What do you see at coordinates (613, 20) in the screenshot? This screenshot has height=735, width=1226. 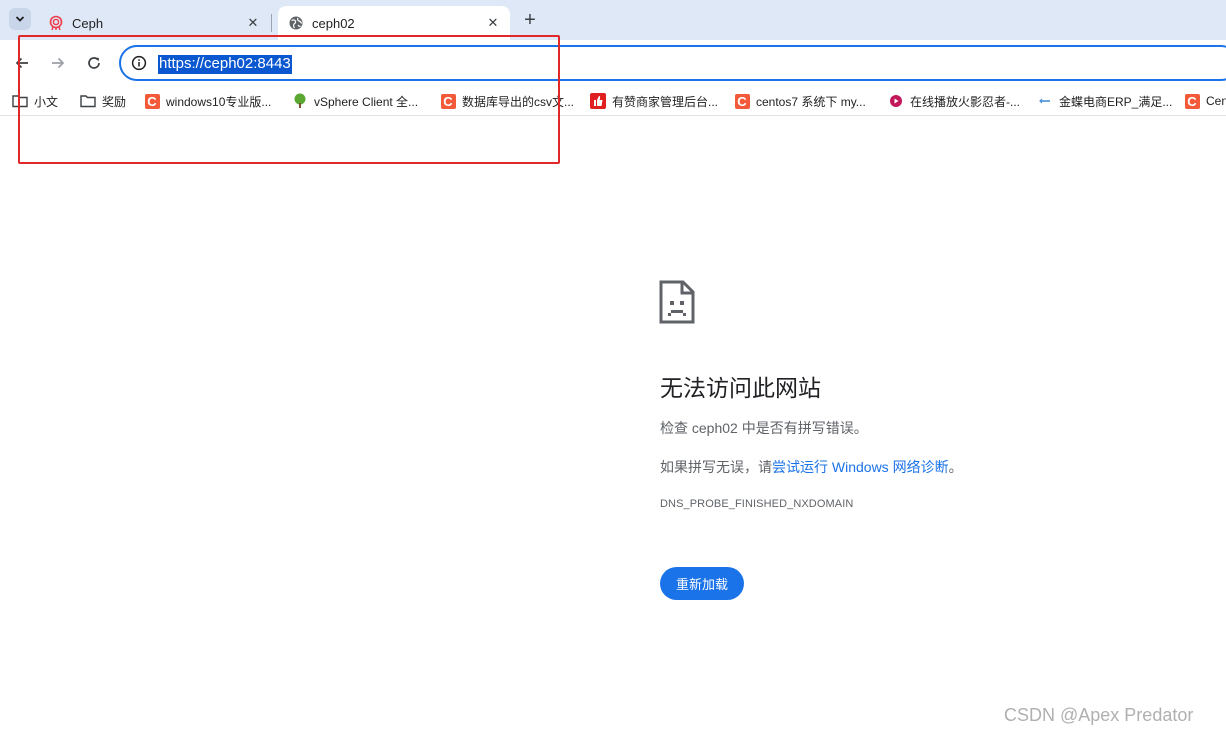 I see `tab-strip: Ceph ✕ ceph02 ✕ +` at bounding box center [613, 20].